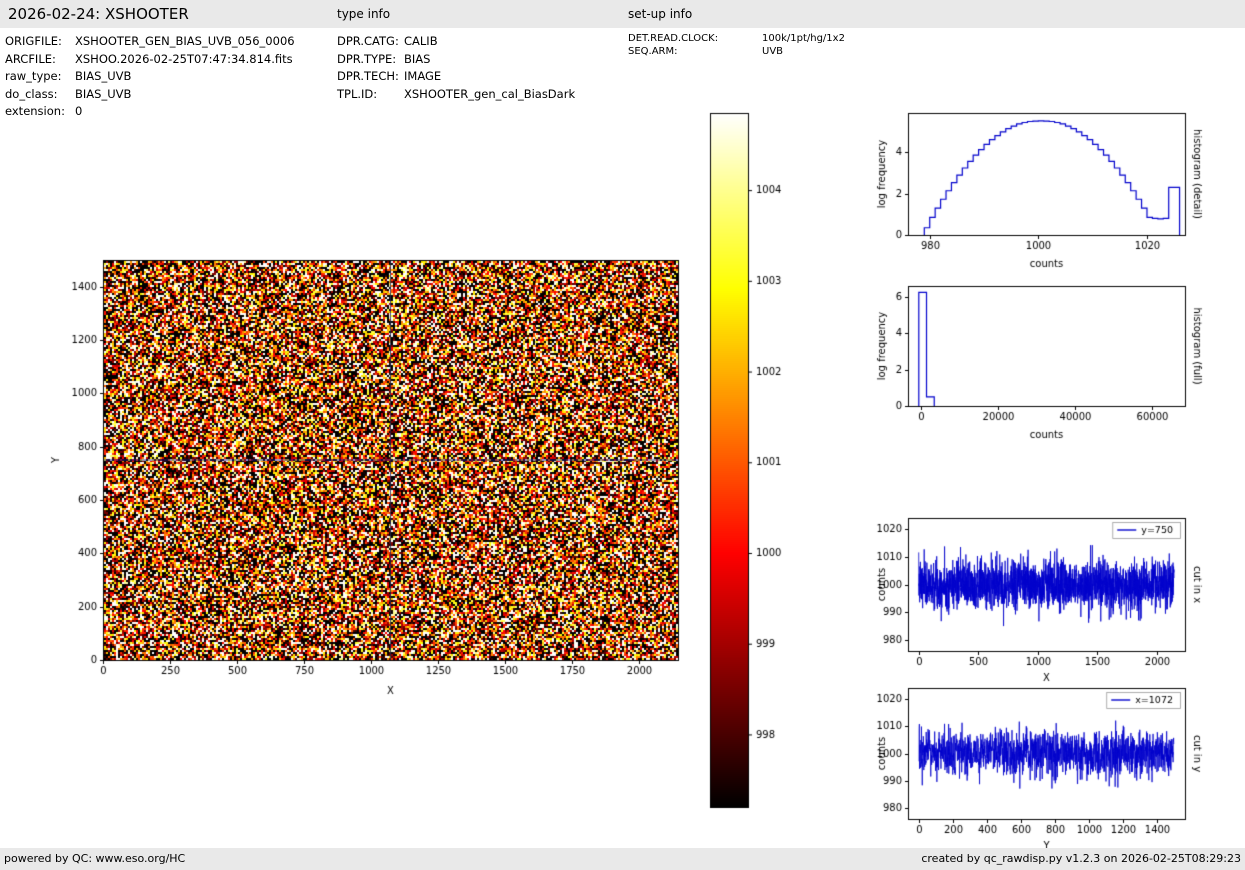 The height and width of the screenshot is (870, 1245). I want to click on metadata-row: do_class: BIAS_UVB, so click(150, 95).